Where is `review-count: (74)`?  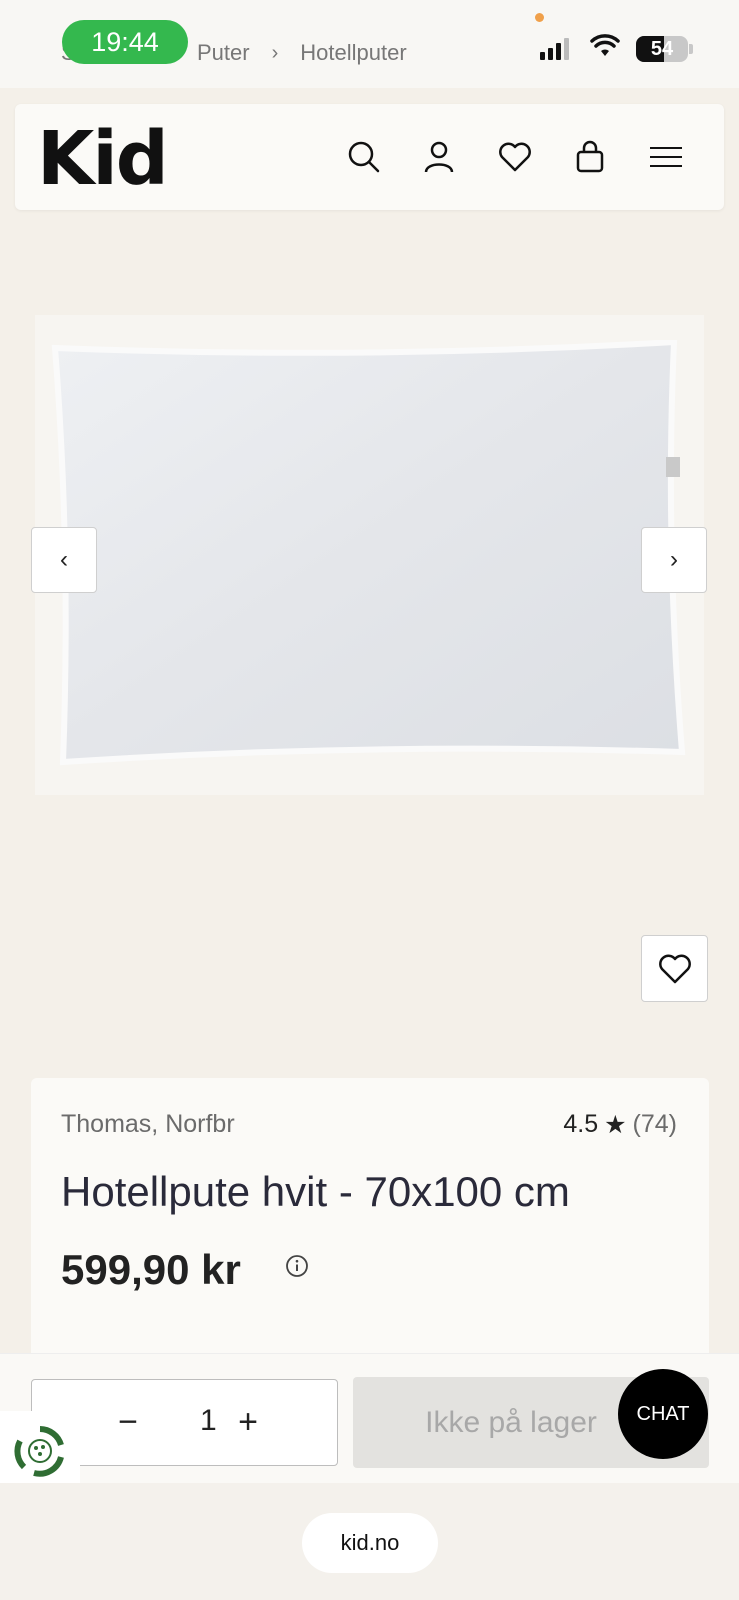 review-count: (74) is located at coordinates (654, 1124).